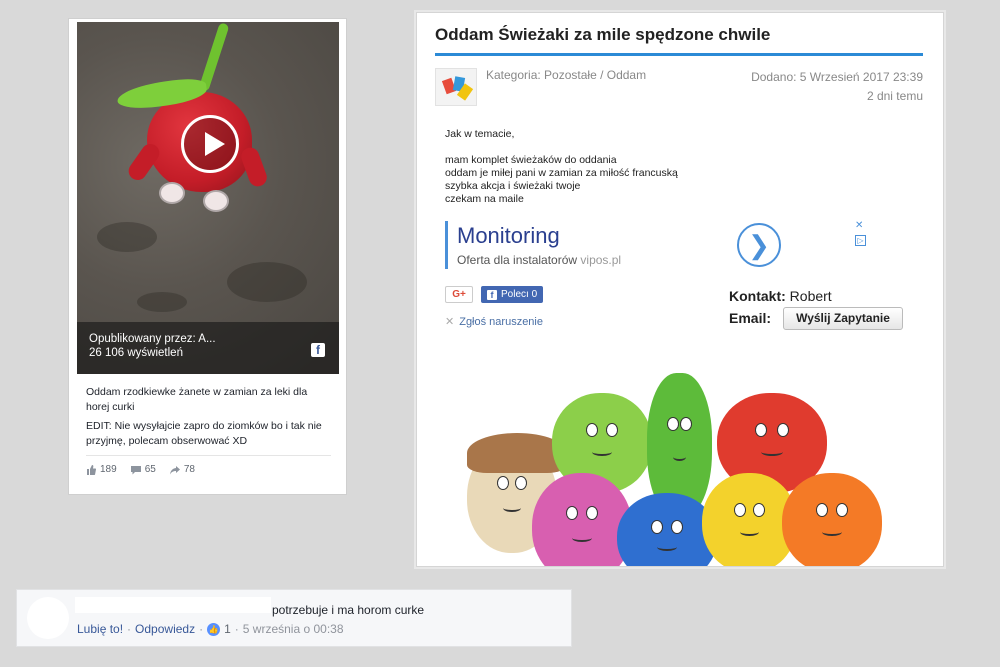  Describe the element at coordinates (293, 629) in the screenshot. I see `comment-timestamp: 5 września o 00:38` at that location.